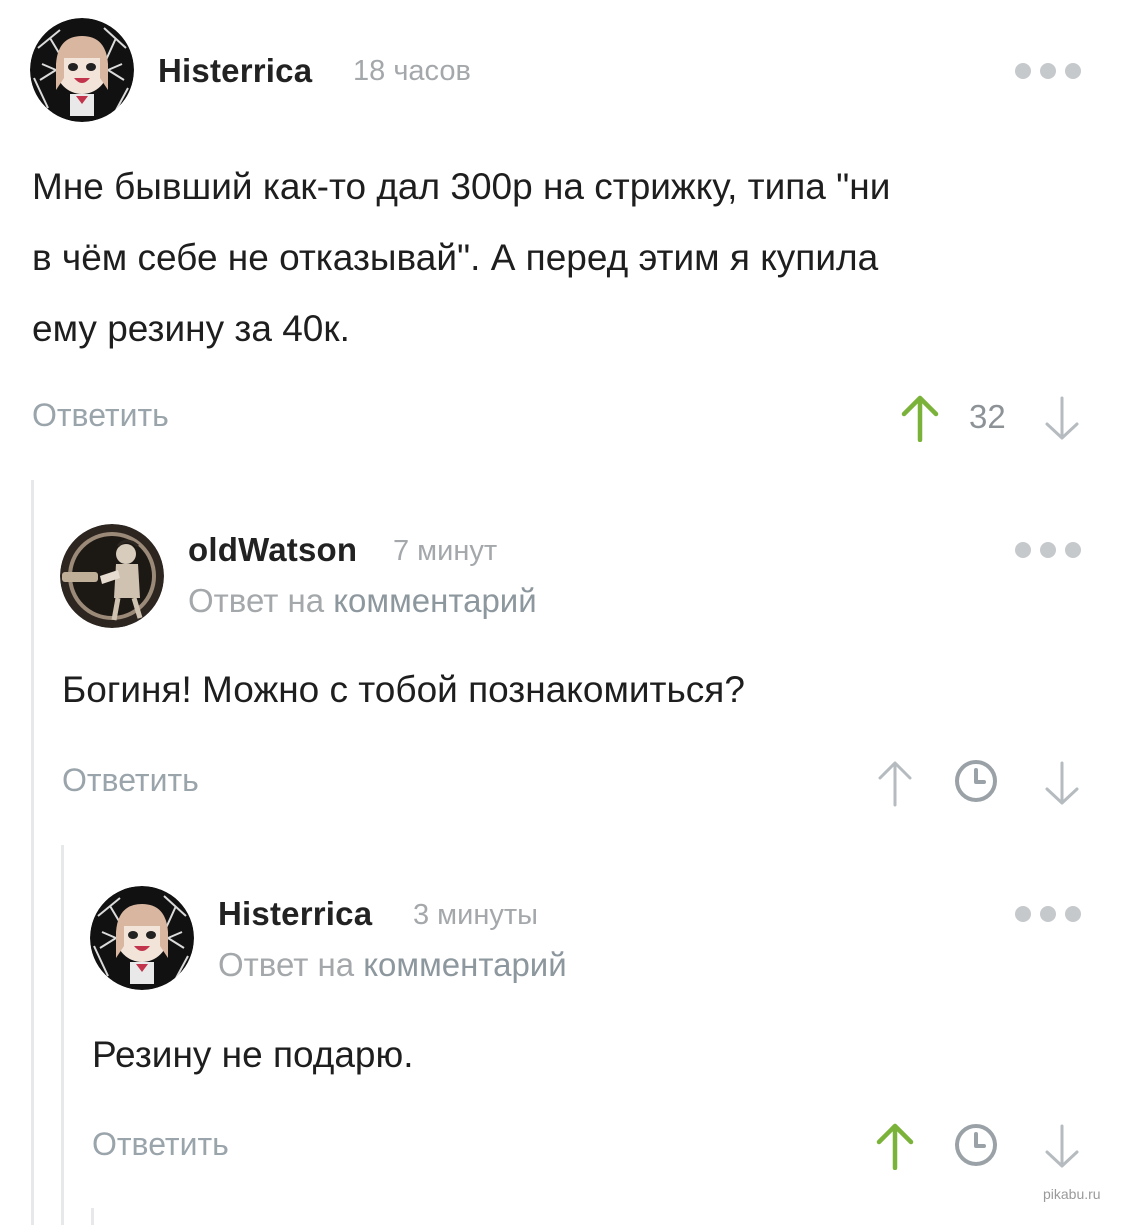  Describe the element at coordinates (987, 416) in the screenshot. I see `vote-score: 32` at that location.